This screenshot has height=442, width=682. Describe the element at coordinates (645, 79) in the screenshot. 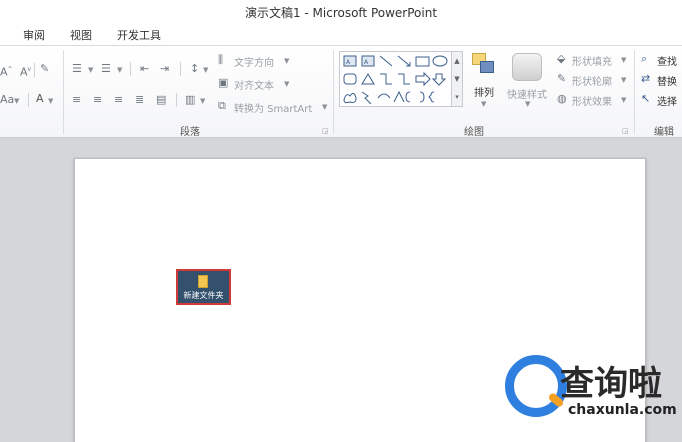

I see `replace-icon: ⇄` at that location.